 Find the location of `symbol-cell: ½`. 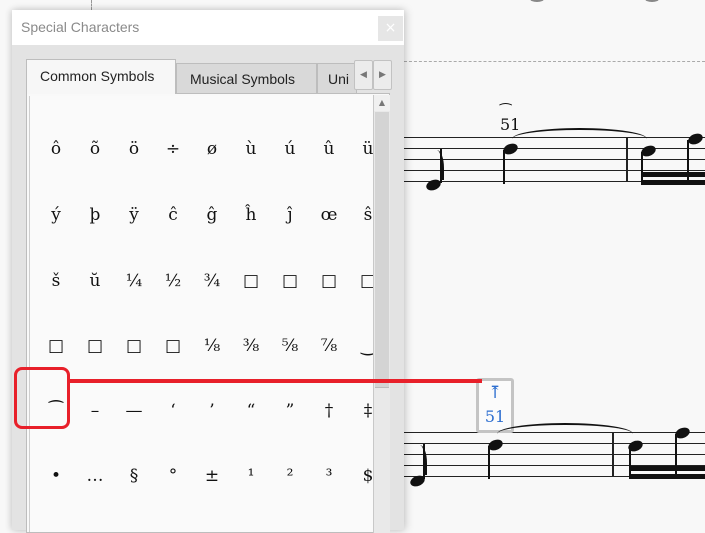

symbol-cell: ½ is located at coordinates (173, 281).